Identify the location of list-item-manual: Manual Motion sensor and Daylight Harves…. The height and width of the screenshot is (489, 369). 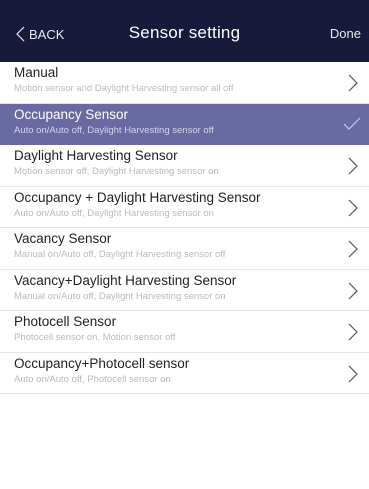
(184, 83).